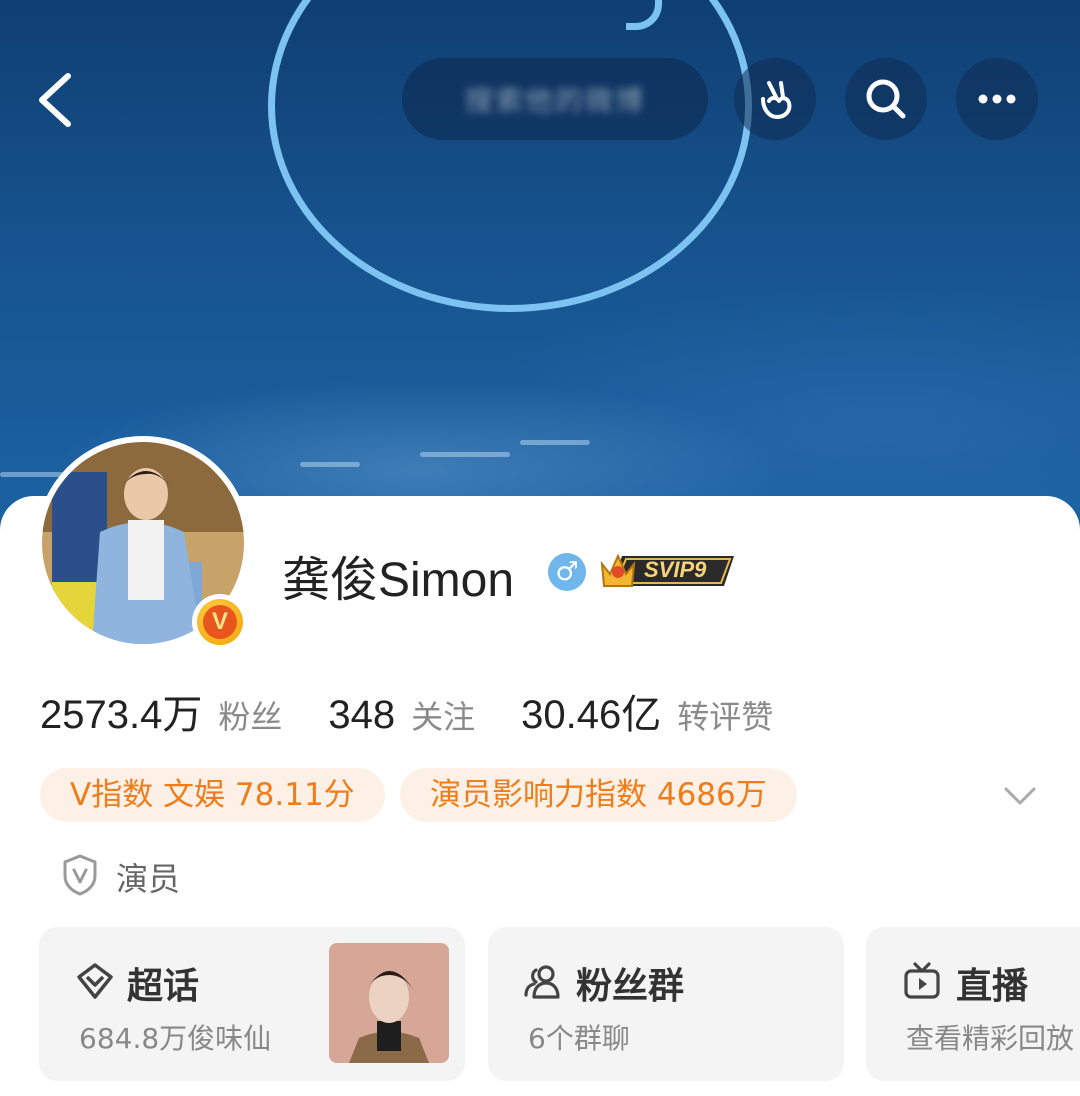 The width and height of the screenshot is (1080, 1096). I want to click on chevron-down-icon, so click(1020, 796).